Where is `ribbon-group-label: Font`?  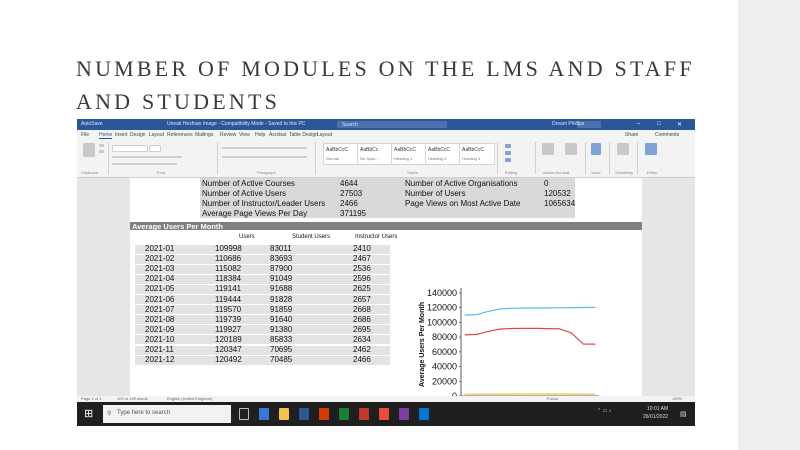
ribbon-group-label: Font is located at coordinates (161, 172).